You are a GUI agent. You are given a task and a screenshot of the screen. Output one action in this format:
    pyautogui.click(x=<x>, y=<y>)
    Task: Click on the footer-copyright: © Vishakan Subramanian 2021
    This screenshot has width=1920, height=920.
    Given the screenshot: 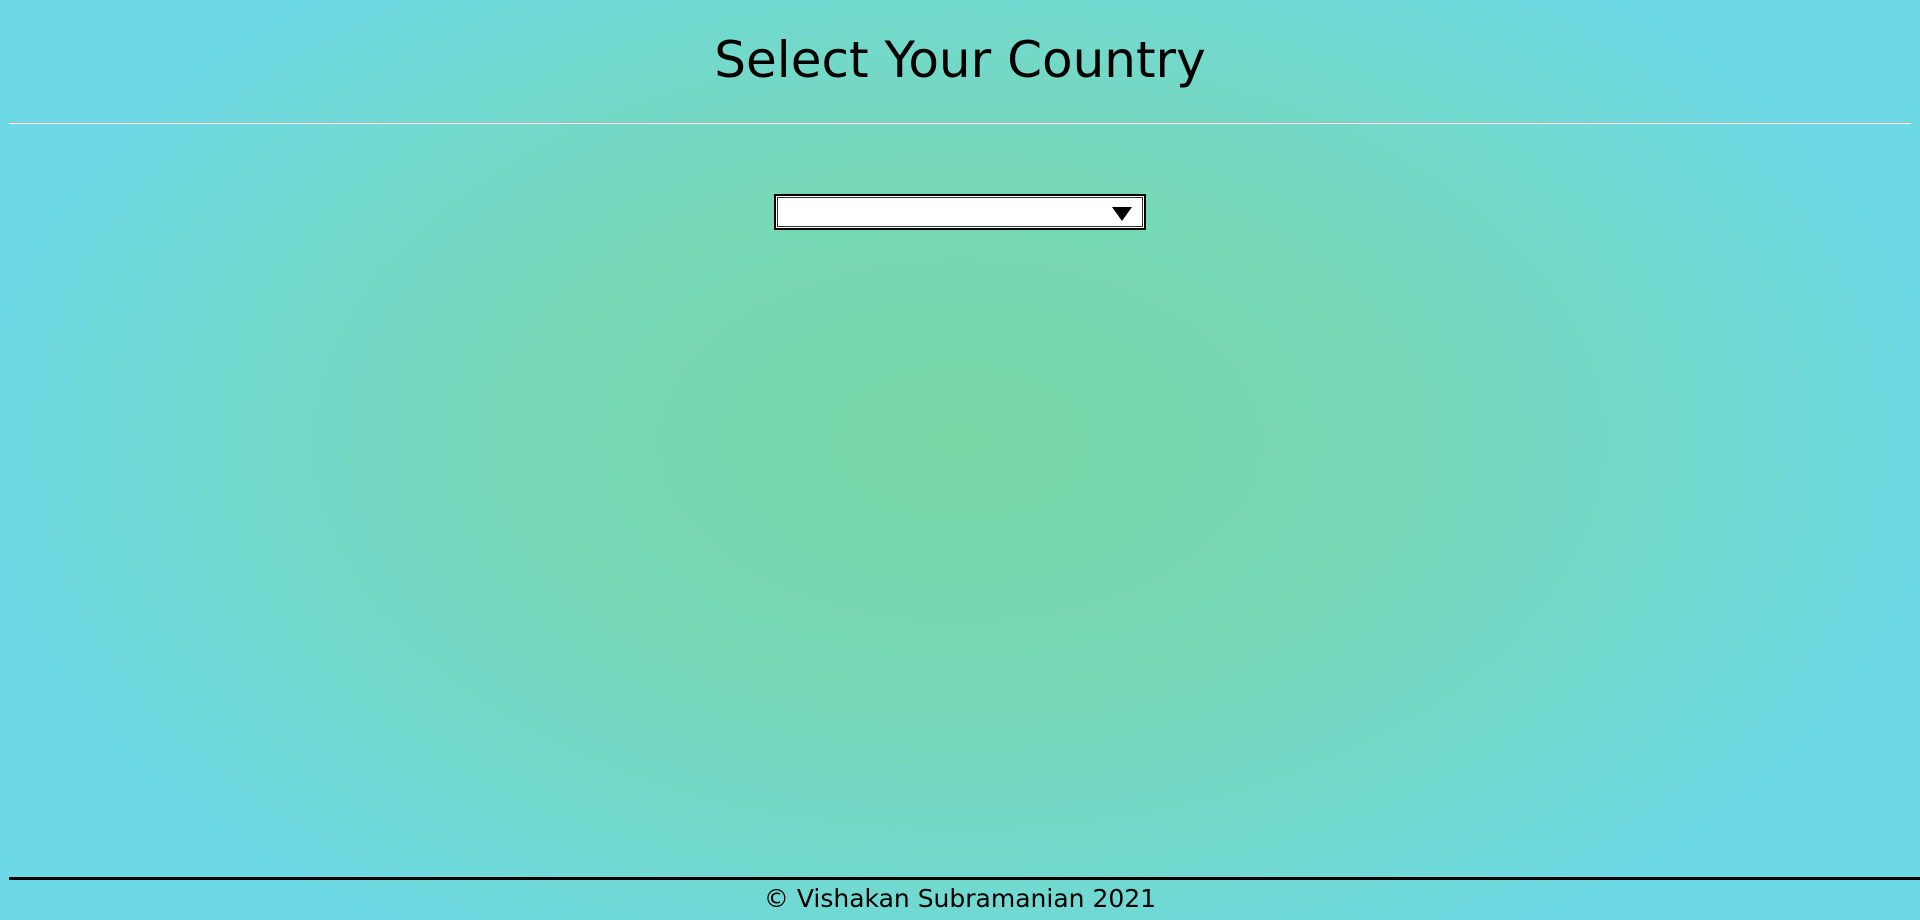 What is the action you would take?
    pyautogui.click(x=960, y=898)
    